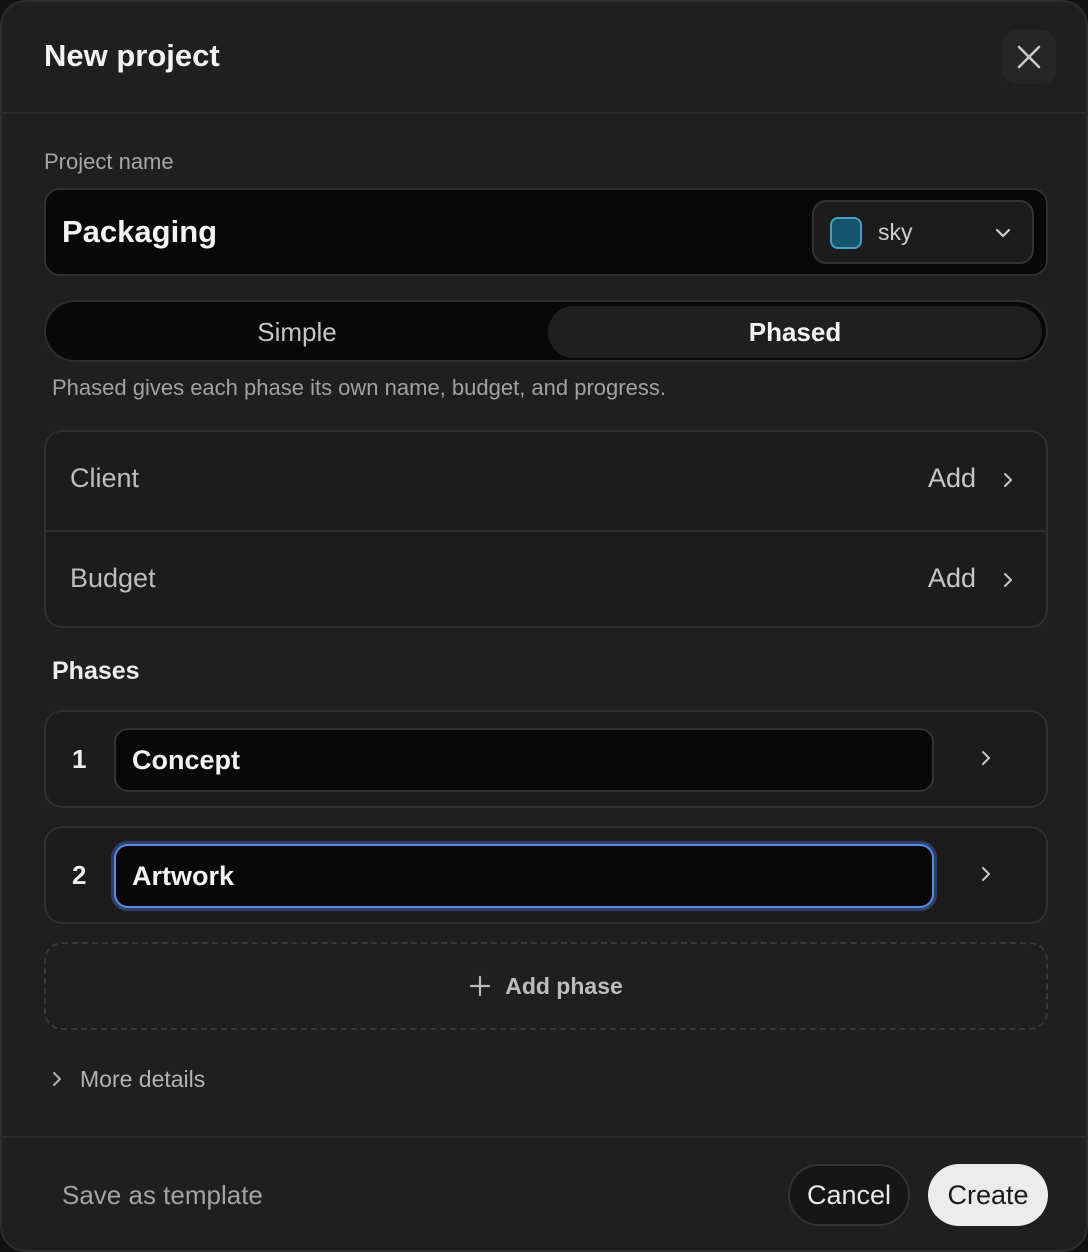 The height and width of the screenshot is (1252, 1088). I want to click on mode-option-phased: Phased, so click(795, 332).